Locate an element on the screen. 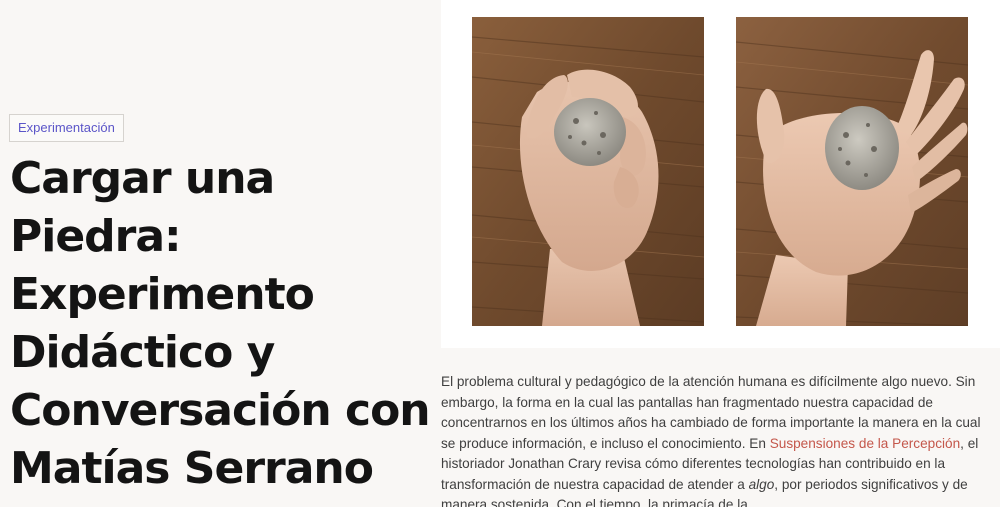 The image size is (1000, 507). title-line: Matías Serrano is located at coordinates (192, 468).